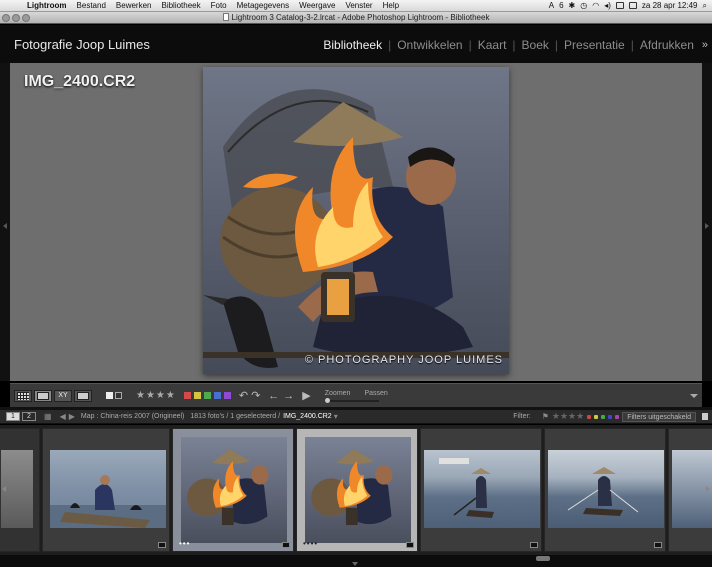 Image resolution: width=712 pixels, height=567 pixels. What do you see at coordinates (667, 45) in the screenshot?
I see `module-afdrukken: Afdrukken` at bounding box center [667, 45].